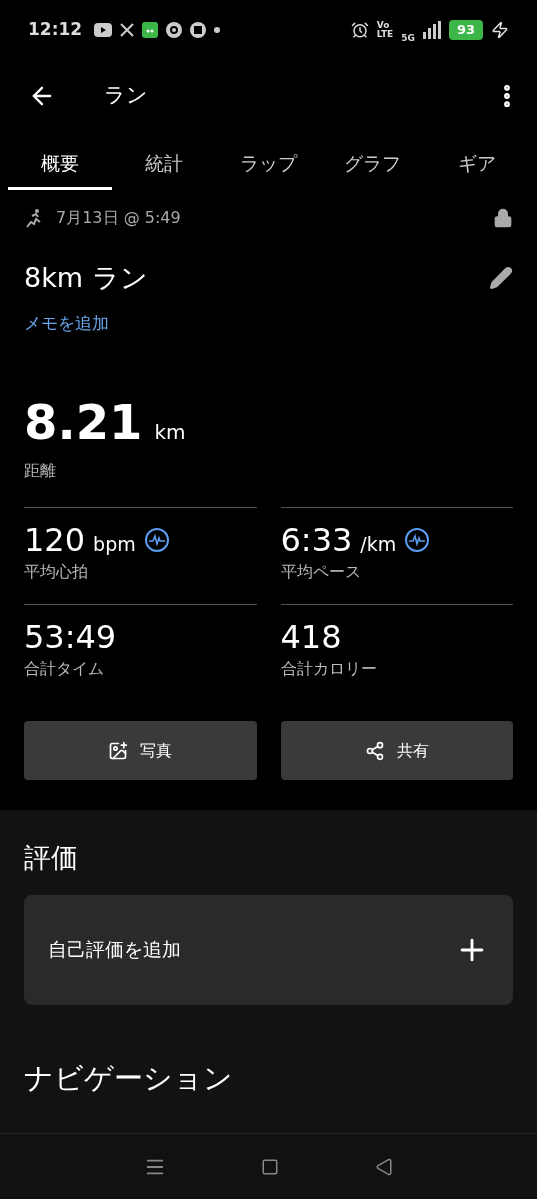 Image resolution: width=537 pixels, height=1199 pixels. Describe the element at coordinates (70, 637) in the screenshot. I see `stat-value: 53:49` at that location.